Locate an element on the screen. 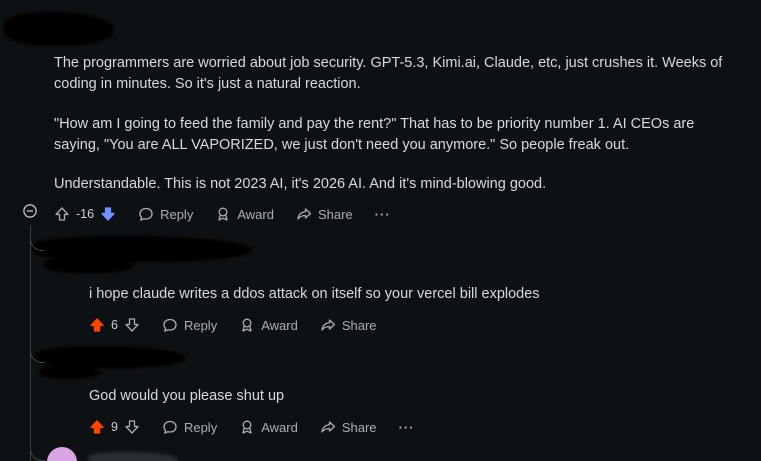  vote-controls: 9 is located at coordinates (114, 427).